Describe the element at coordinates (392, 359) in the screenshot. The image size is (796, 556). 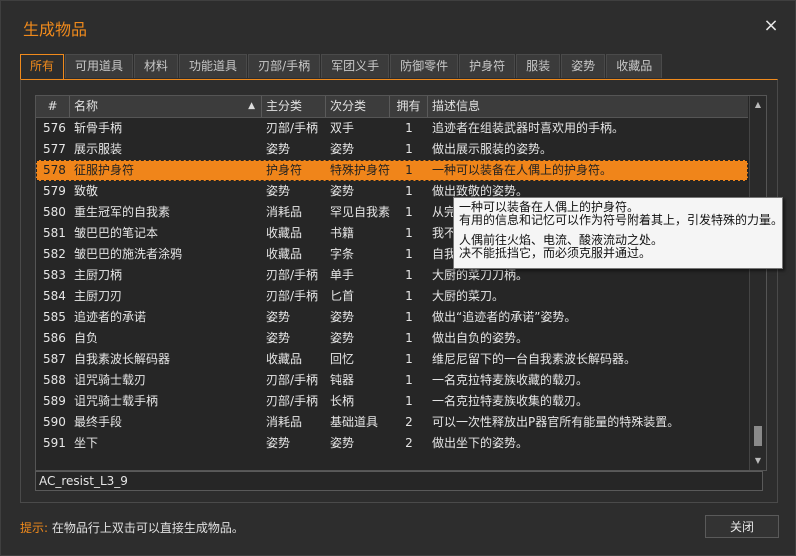
I see `table-row: 587 自我素波长解码器 收藏品 回忆 1 维尼尼留下的一台自我素波长解码器。` at that location.